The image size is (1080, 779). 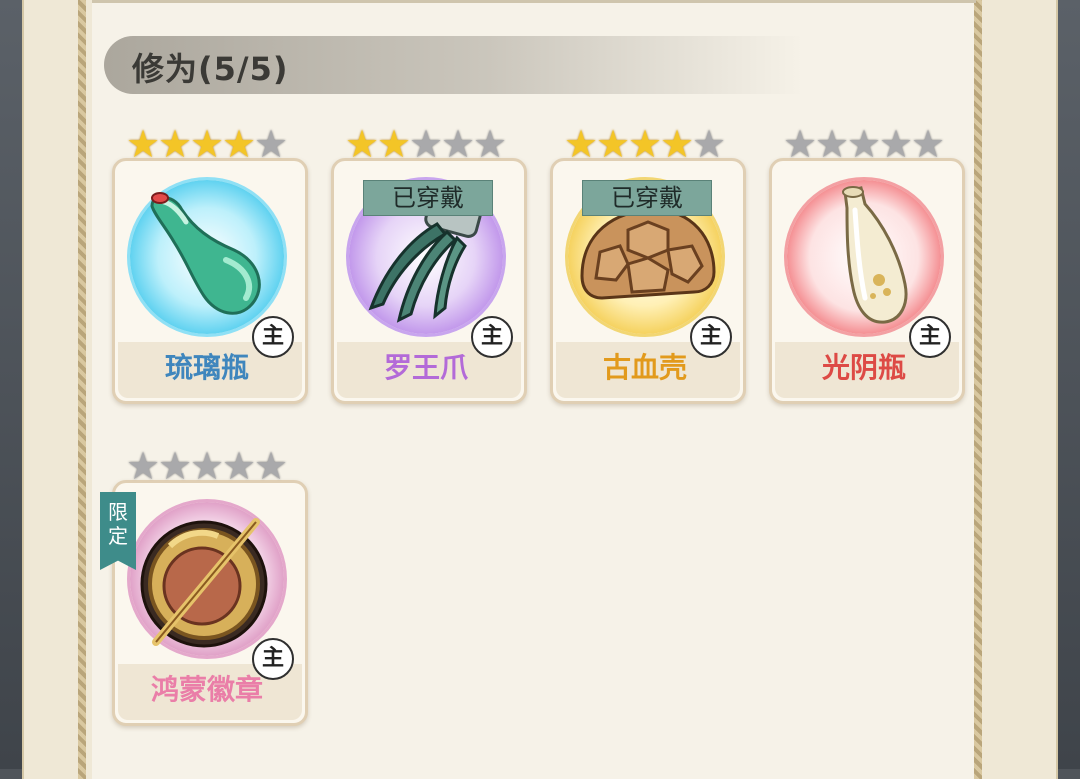 I want to click on item-card-luowangzhua: ★ ★ ★ ★ ★ 已穿戴 主 罗王爪, so click(x=429, y=264).